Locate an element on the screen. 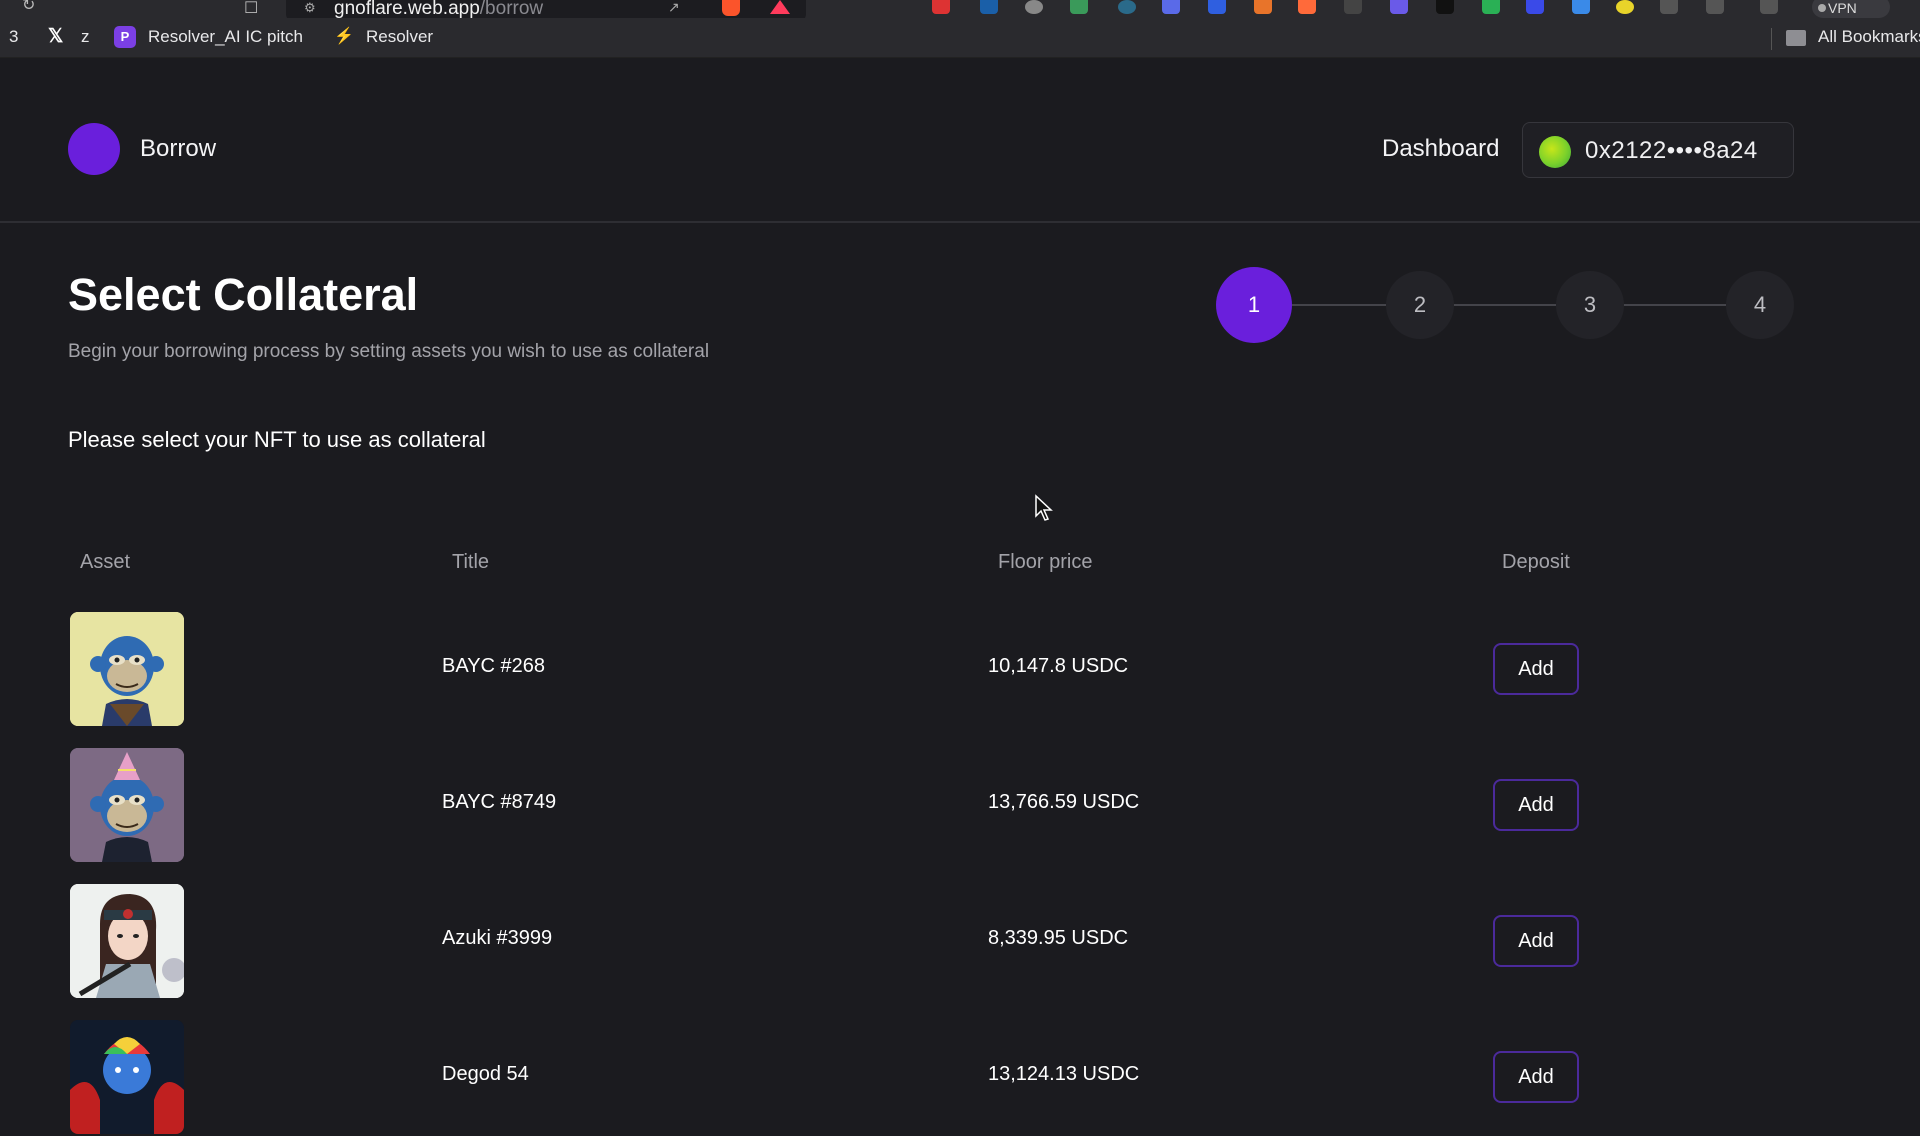  app-header: Borrow Dashboard 0x2122••••8a24 is located at coordinates (960, 141).